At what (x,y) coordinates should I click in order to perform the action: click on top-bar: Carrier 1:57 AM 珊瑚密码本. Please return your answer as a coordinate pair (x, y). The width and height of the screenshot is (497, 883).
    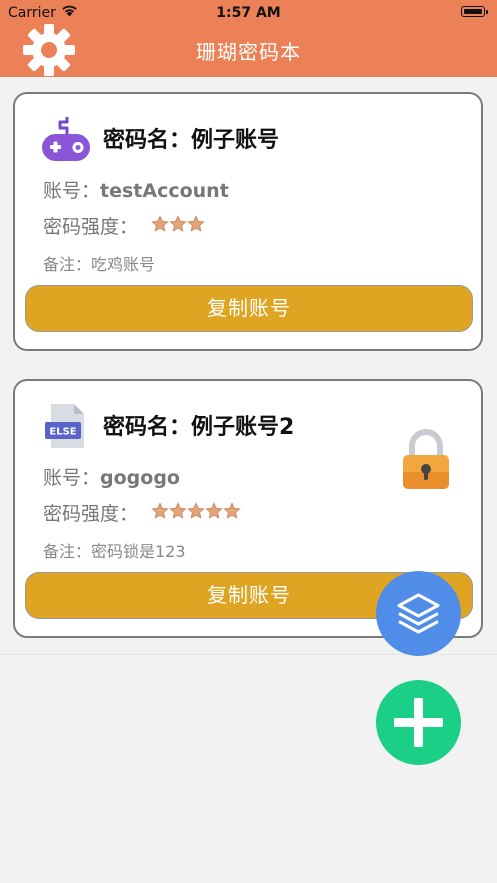
    Looking at the image, I should click on (248, 38).